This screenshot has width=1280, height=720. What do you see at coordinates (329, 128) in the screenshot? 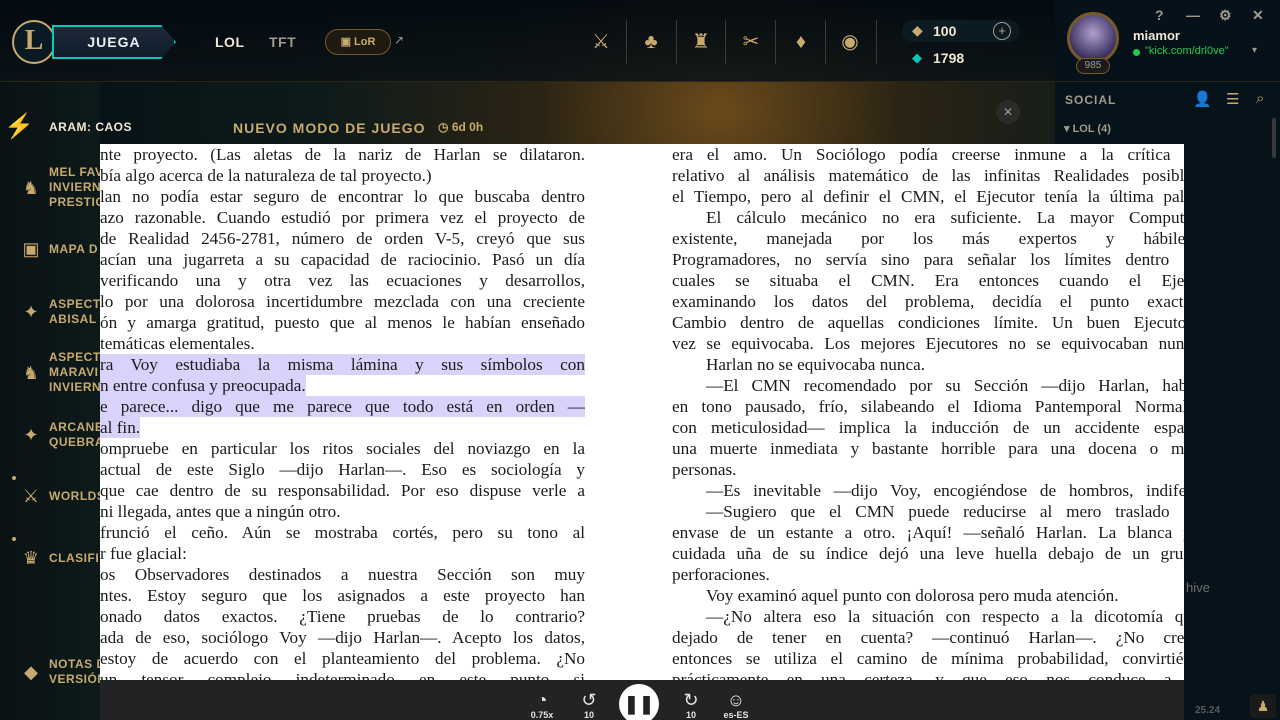
I see `new-mode-label: NUEVO MODO DE JUEGO` at bounding box center [329, 128].